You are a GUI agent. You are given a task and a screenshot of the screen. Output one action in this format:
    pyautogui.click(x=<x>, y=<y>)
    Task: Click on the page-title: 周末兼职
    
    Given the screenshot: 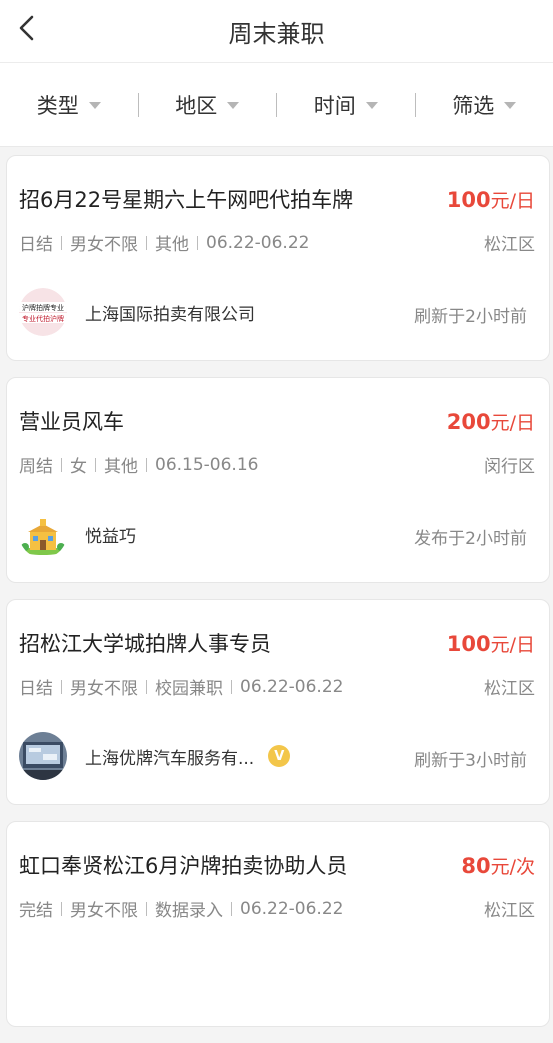 What is the action you would take?
    pyautogui.click(x=277, y=31)
    